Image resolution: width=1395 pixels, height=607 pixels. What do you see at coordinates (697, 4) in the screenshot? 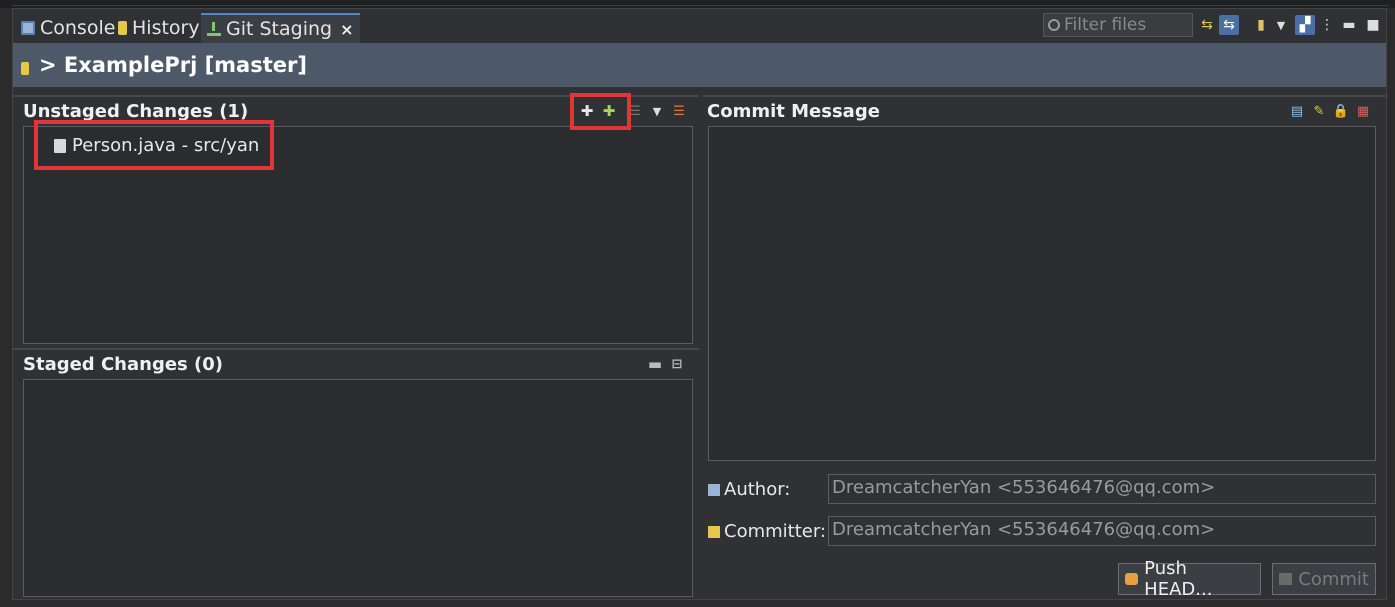
I see `top-strip` at bounding box center [697, 4].